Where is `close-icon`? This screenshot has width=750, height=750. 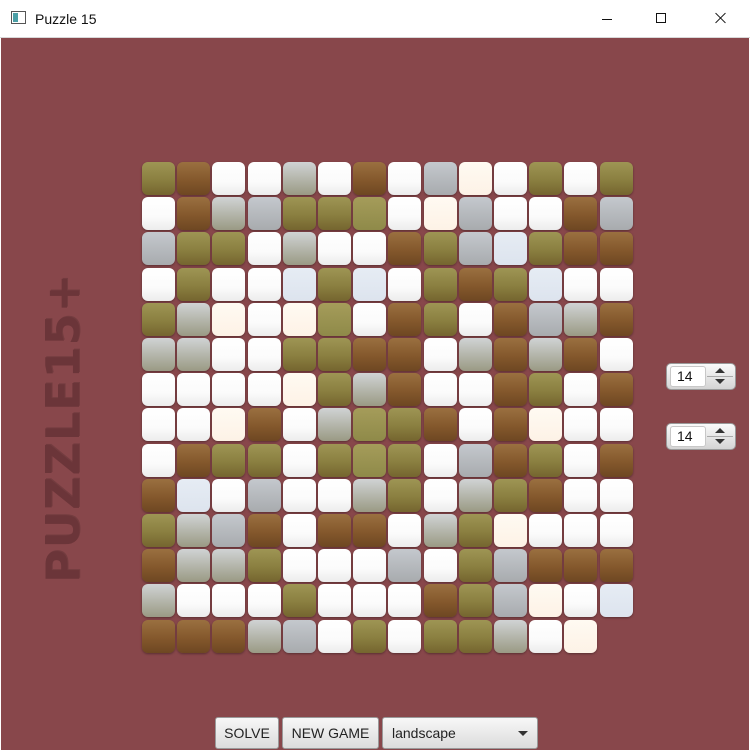 close-icon is located at coordinates (721, 18).